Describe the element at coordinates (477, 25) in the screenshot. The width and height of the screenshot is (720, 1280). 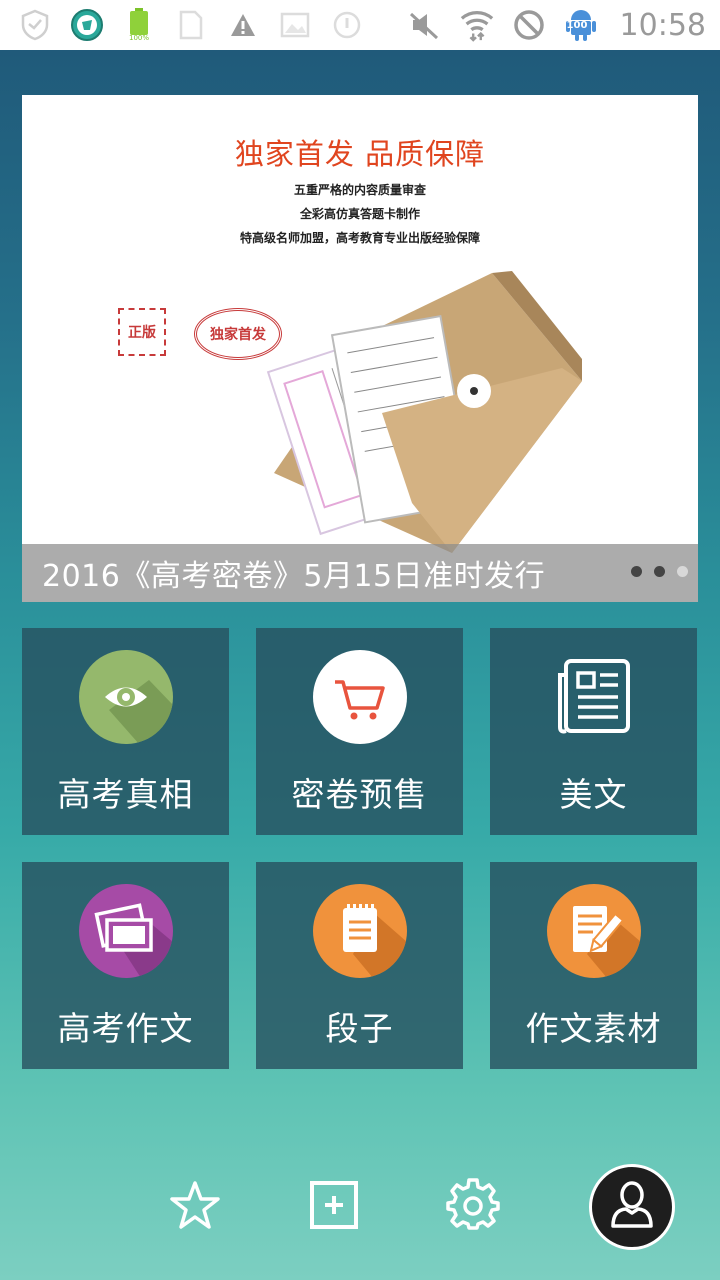
I see `wifi-icon` at that location.